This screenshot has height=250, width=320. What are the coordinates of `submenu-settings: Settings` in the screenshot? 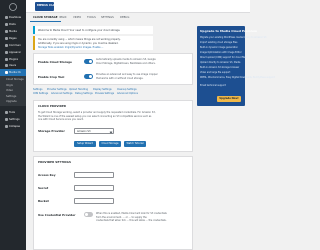 It's located at (11, 96).